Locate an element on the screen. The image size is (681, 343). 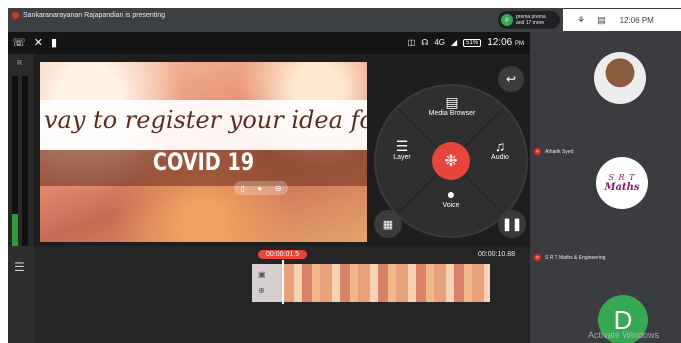
battery-indicator: 51% is located at coordinates (472, 42).